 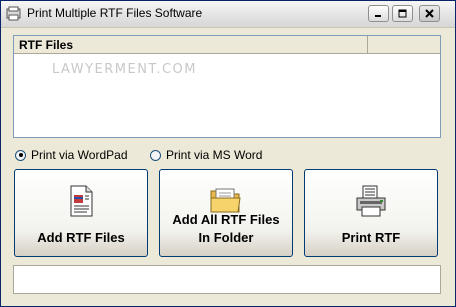 I want to click on add-all-line1: Add All RTF Files, so click(x=226, y=219).